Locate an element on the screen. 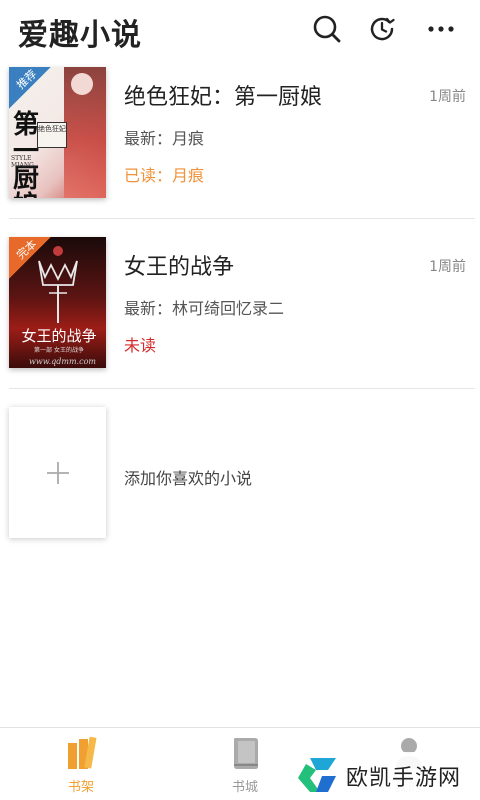 This screenshot has height=800, width=480. tab-bookshelf: 书架 is located at coordinates (81, 766).